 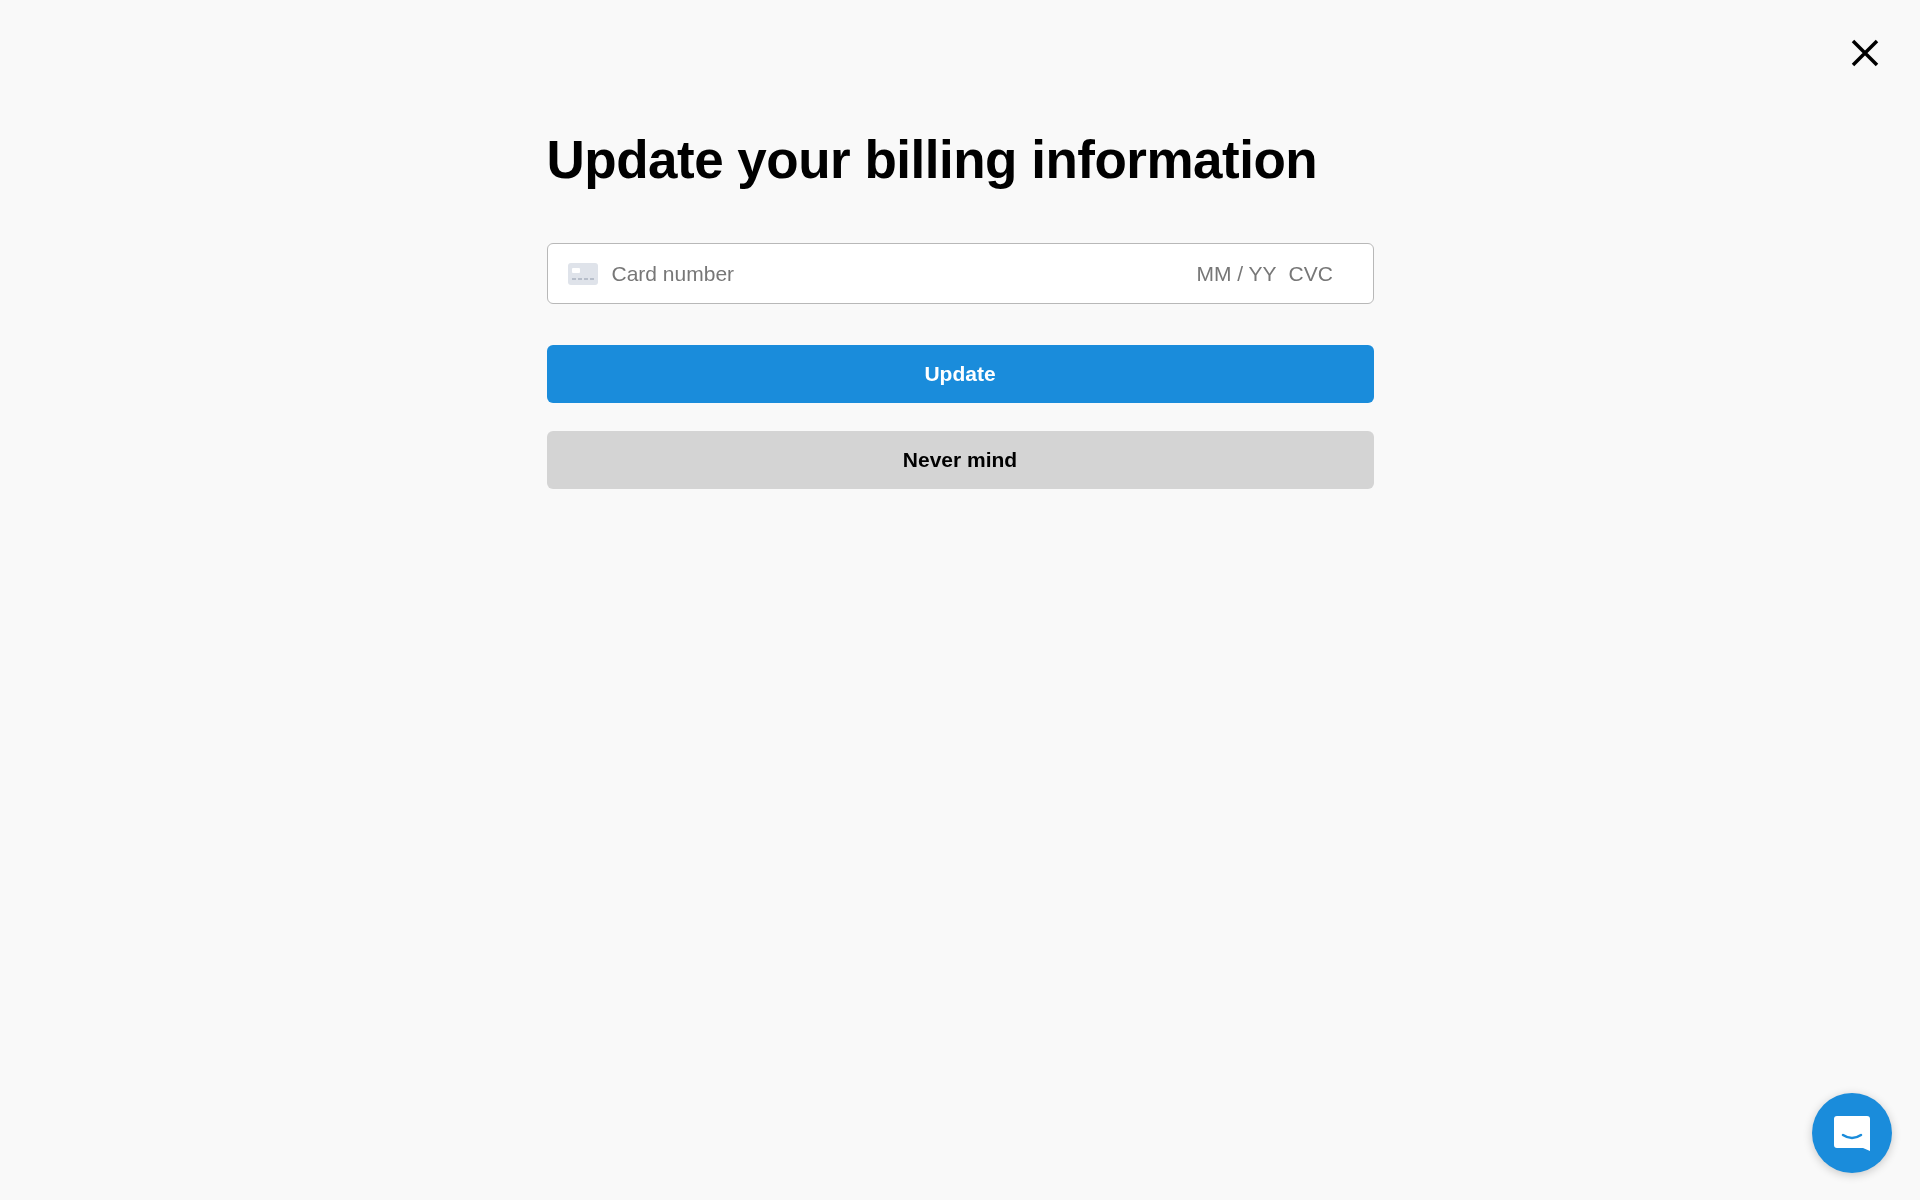 I want to click on chat-launcher-button, so click(x=1852, y=1133).